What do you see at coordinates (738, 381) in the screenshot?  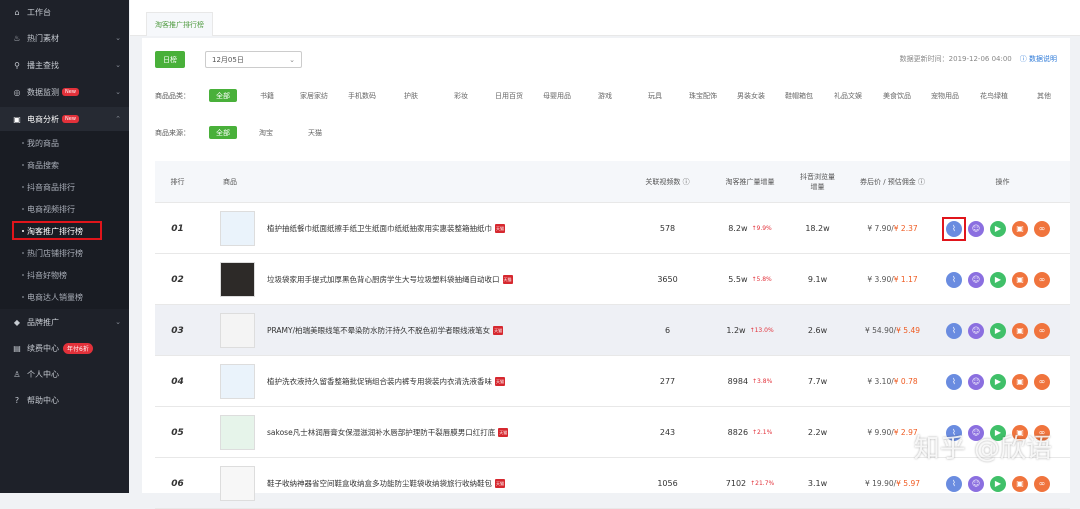 I see `promo-value: 8984` at bounding box center [738, 381].